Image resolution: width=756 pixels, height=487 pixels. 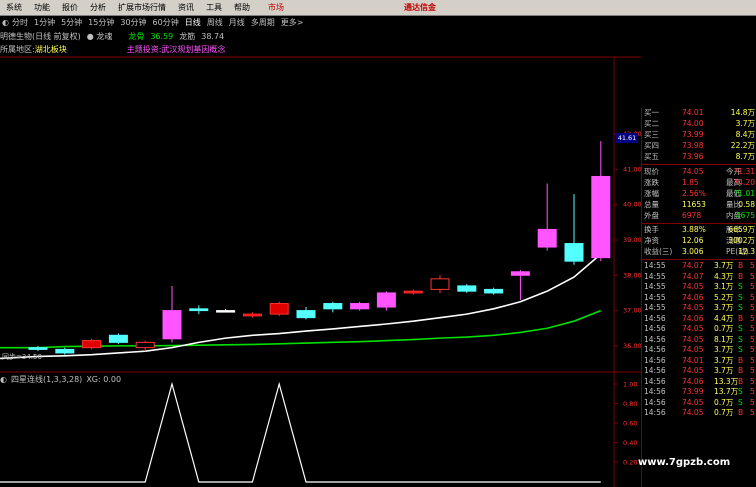 What do you see at coordinates (724, 370) in the screenshot?
I see `tick-volume: 3.7万` at bounding box center [724, 370].